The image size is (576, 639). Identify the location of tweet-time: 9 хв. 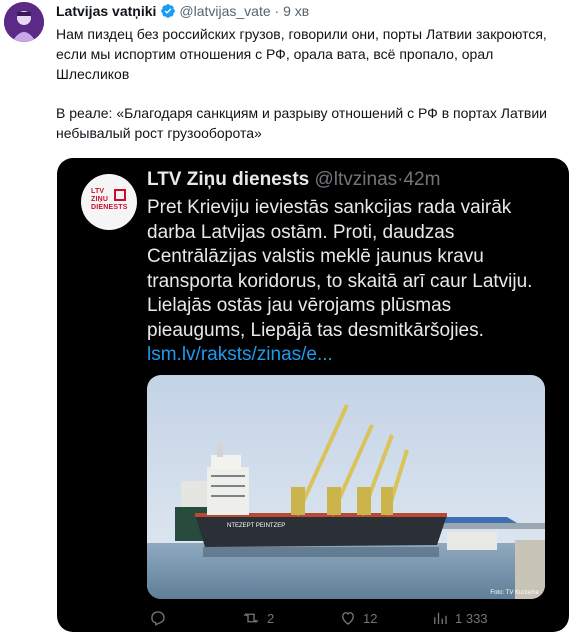
(296, 11).